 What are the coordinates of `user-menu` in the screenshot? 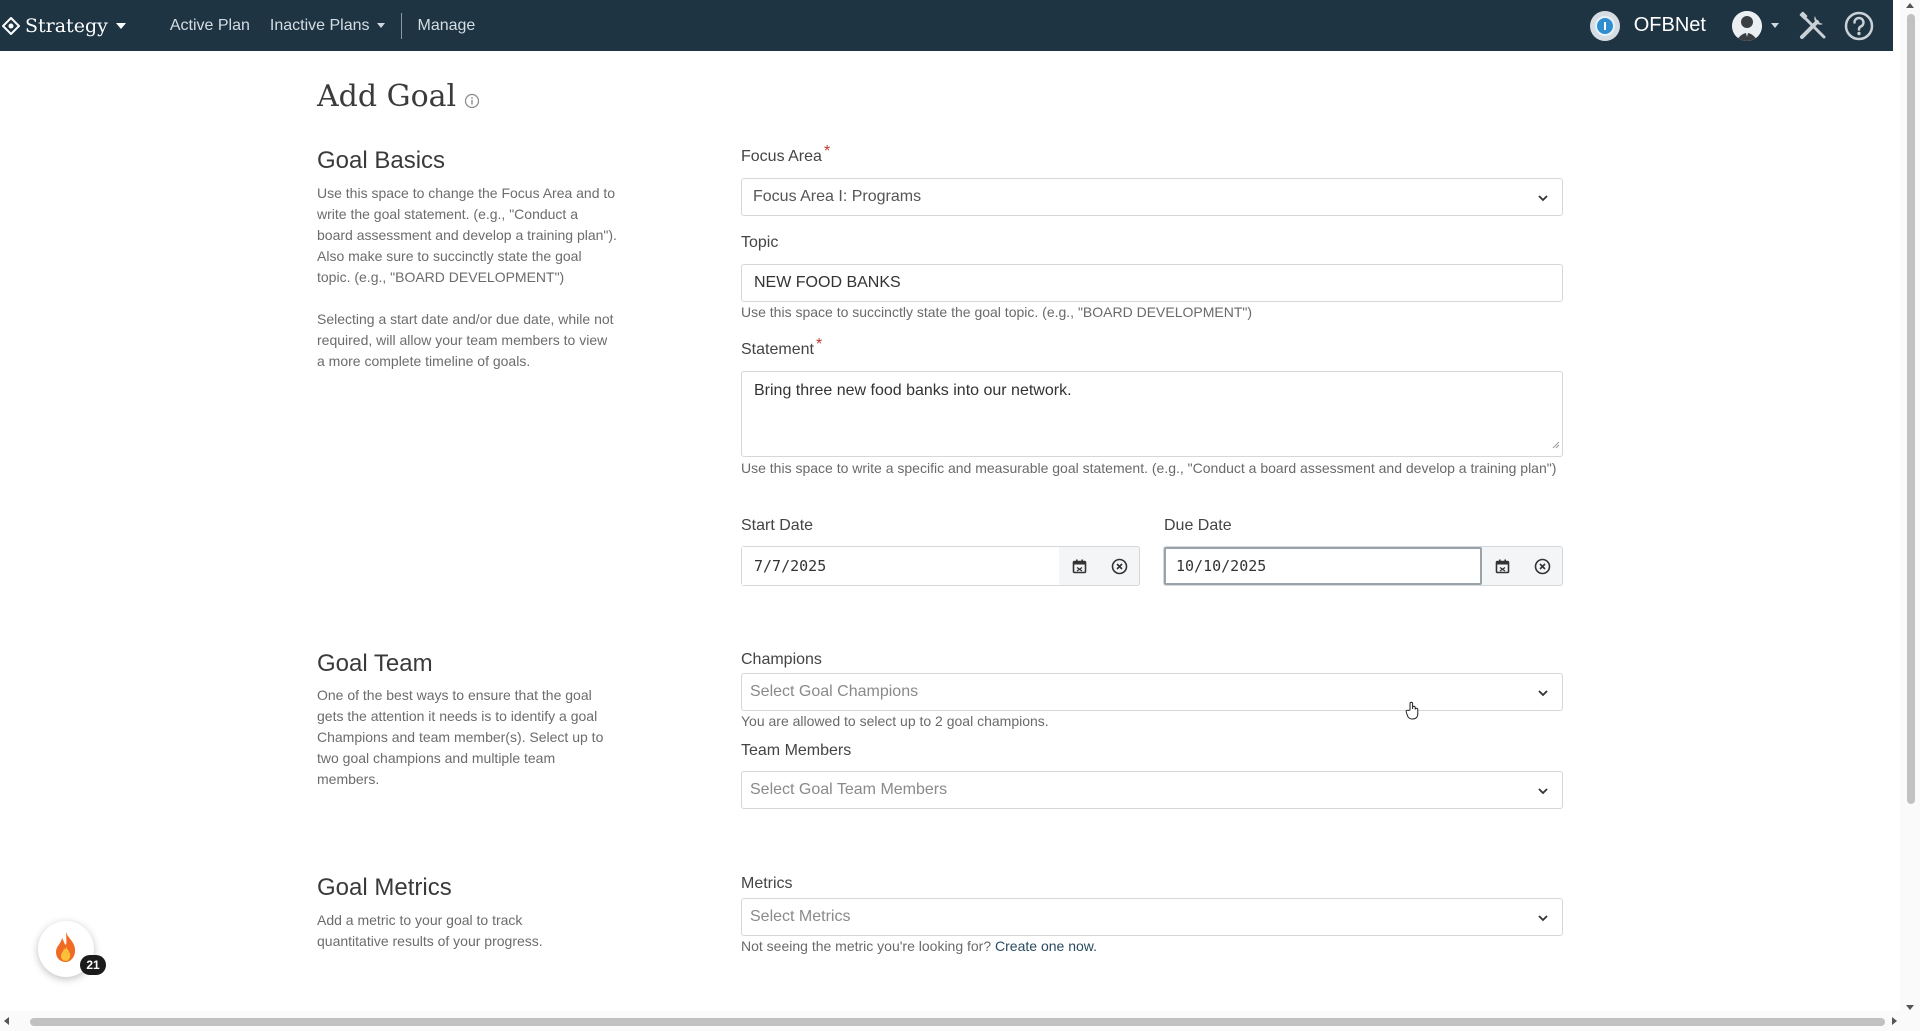 It's located at (1755, 25).